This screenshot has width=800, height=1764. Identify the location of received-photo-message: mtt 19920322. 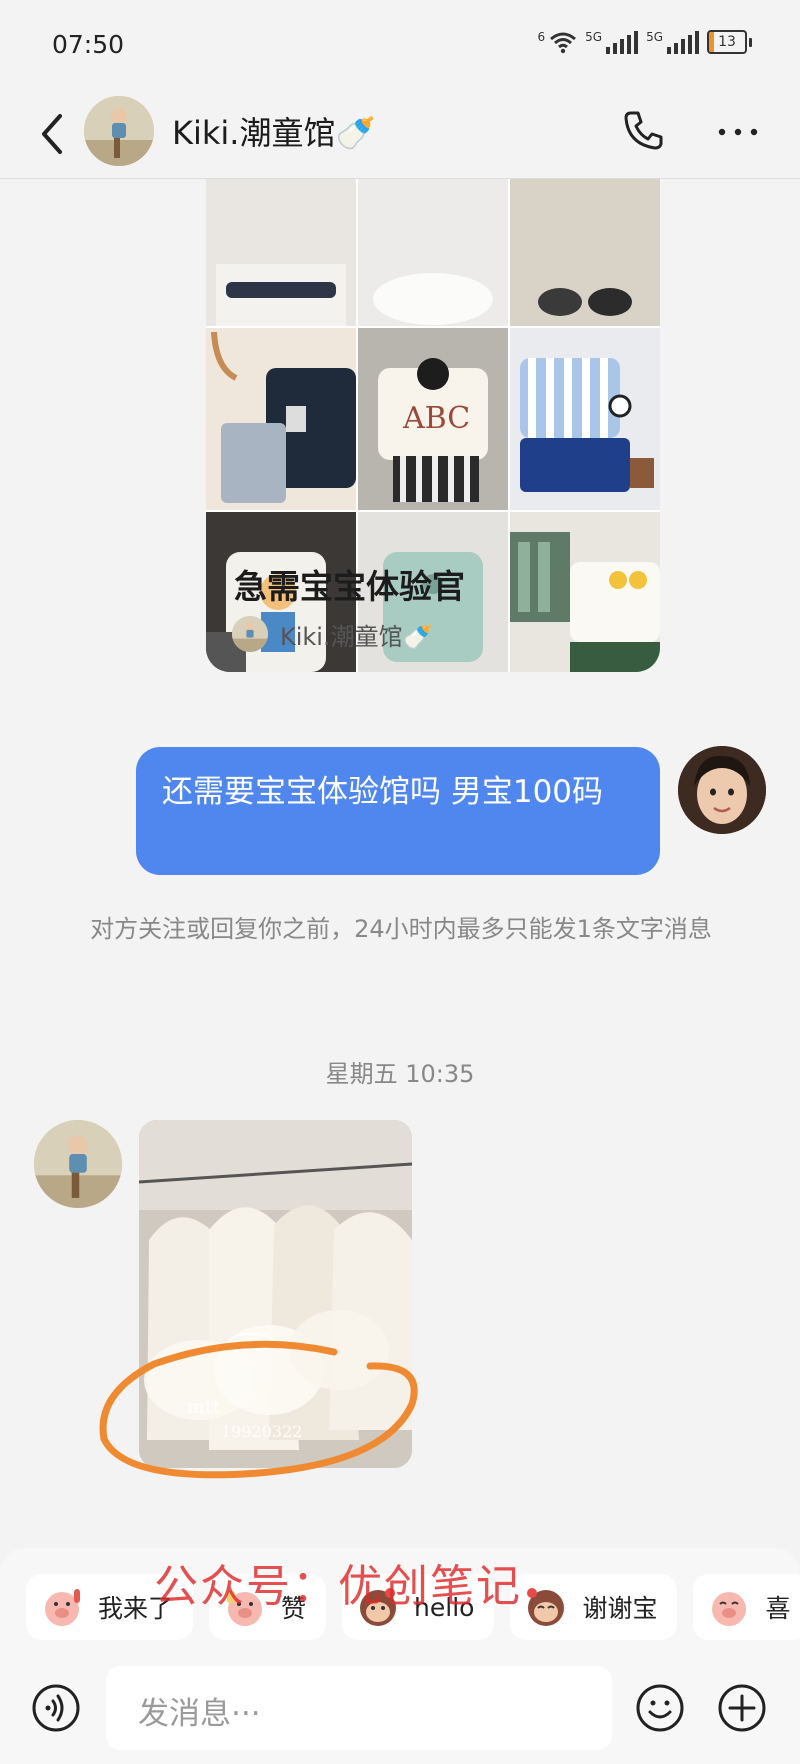
(275, 1294).